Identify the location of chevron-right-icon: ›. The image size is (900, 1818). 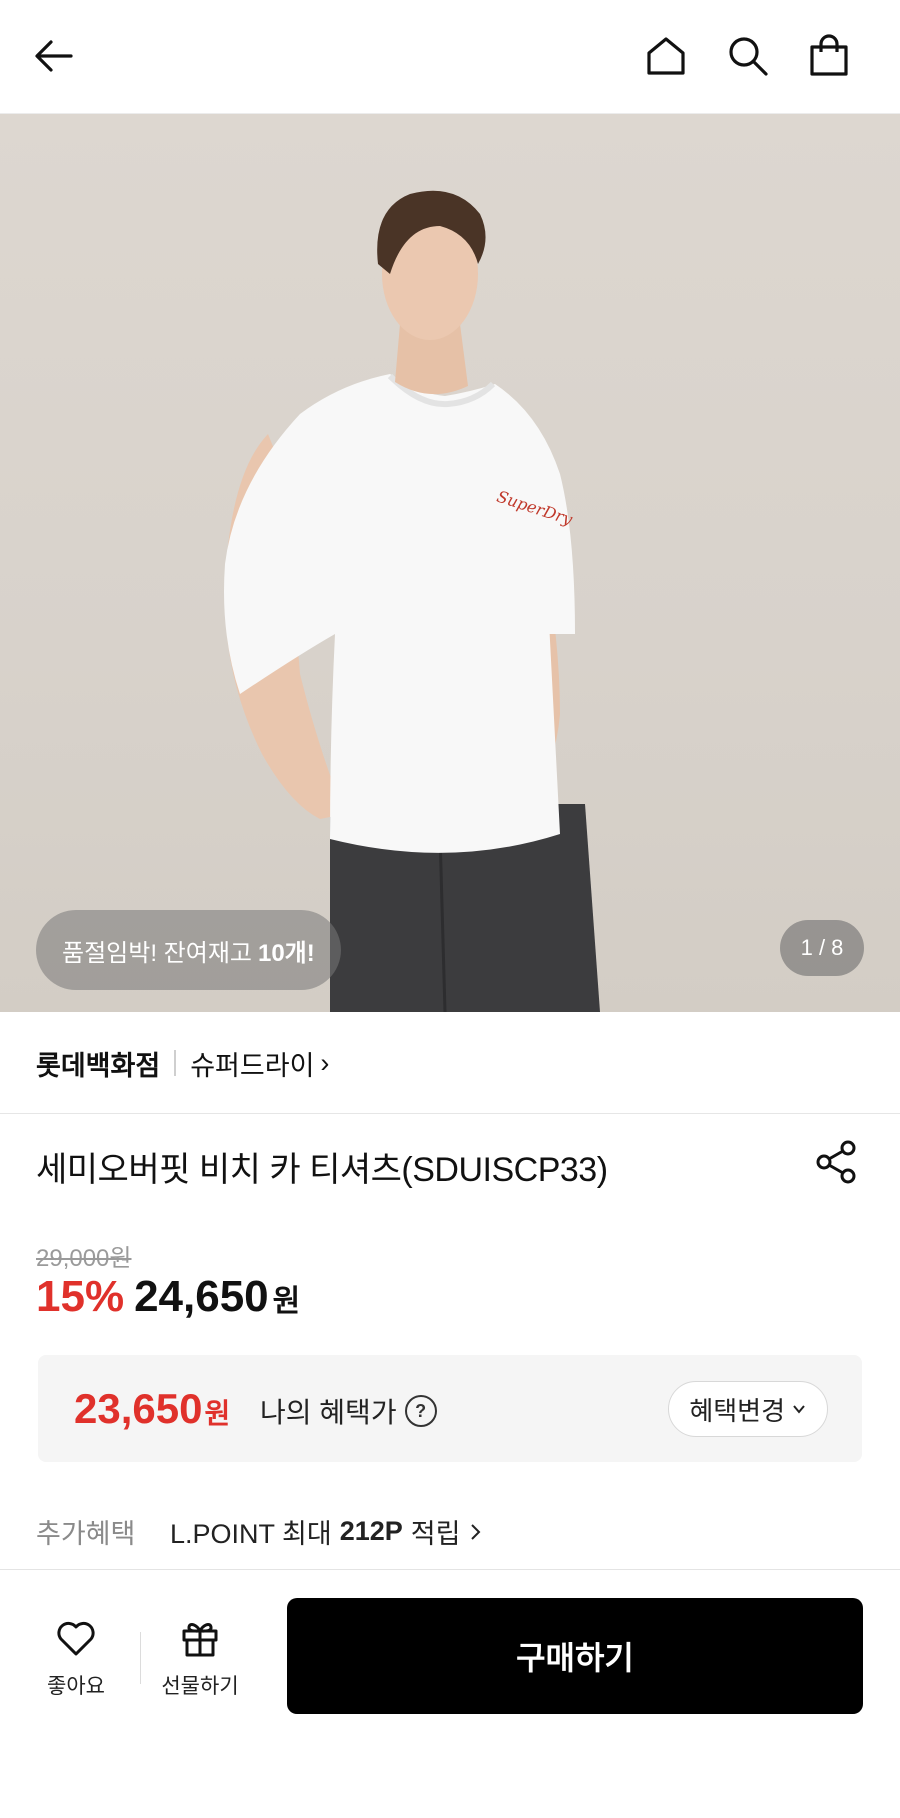
(325, 1062).